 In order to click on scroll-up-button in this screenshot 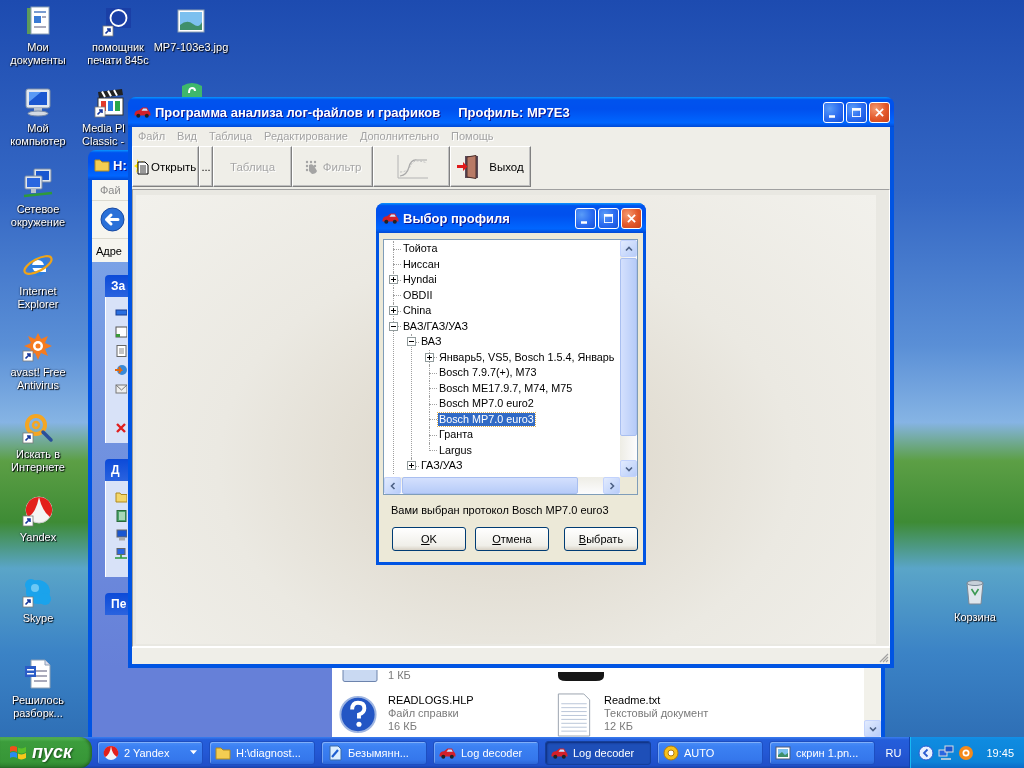, I will do `click(628, 248)`.